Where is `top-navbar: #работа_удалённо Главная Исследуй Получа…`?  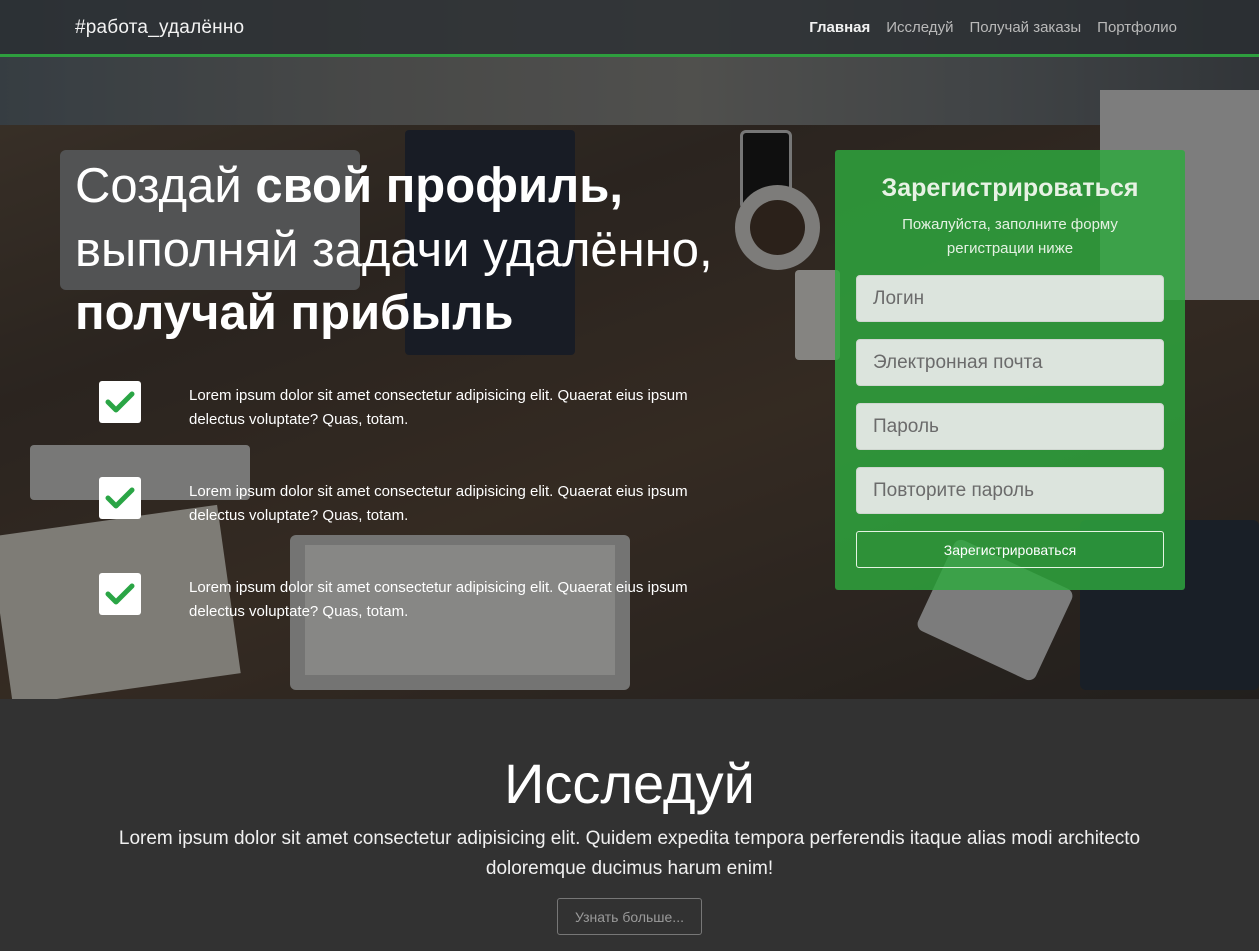 top-navbar: #работа_удалённо Главная Исследуй Получа… is located at coordinates (629, 28).